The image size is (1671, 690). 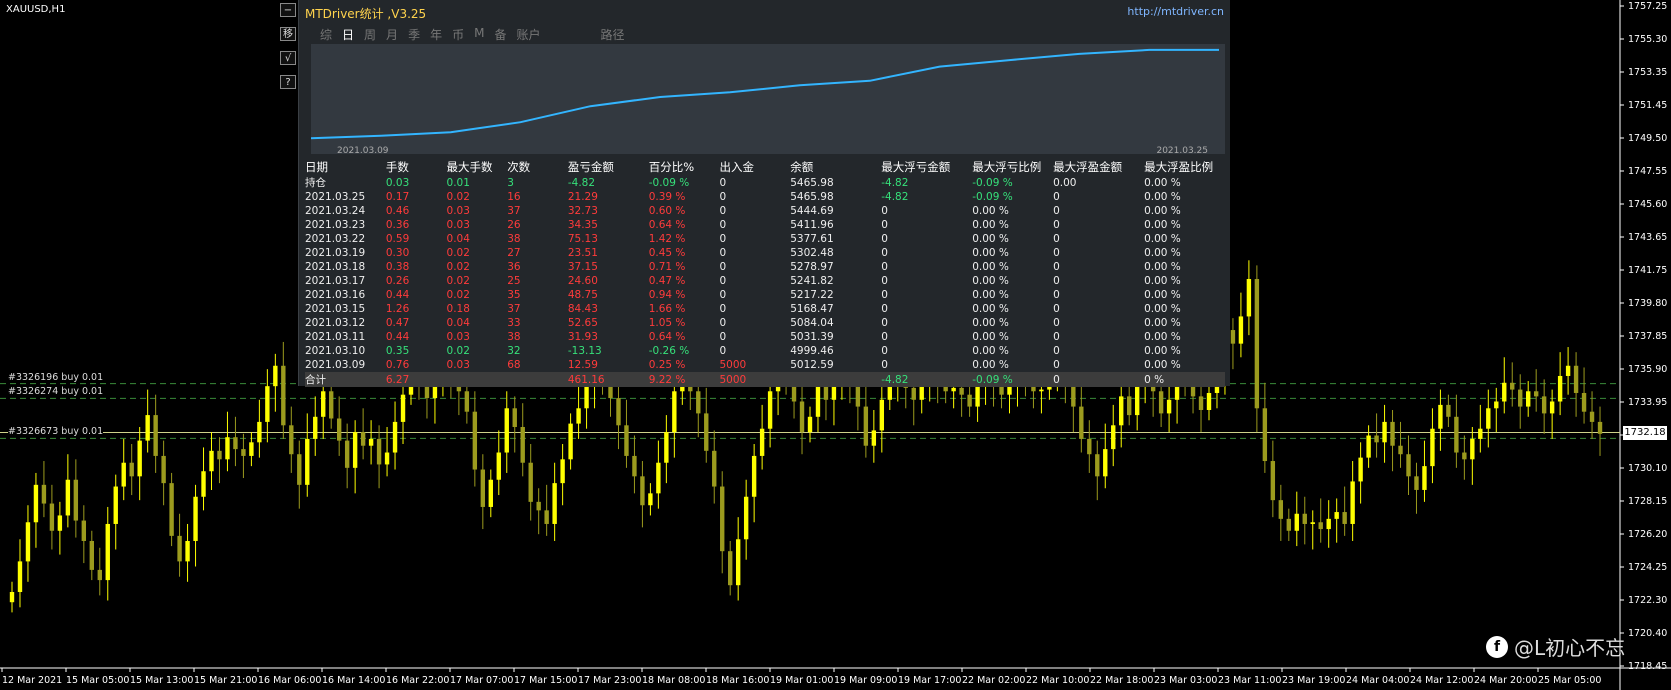 I want to click on watermark: f @L初心不忘, so click(x=1555, y=646).